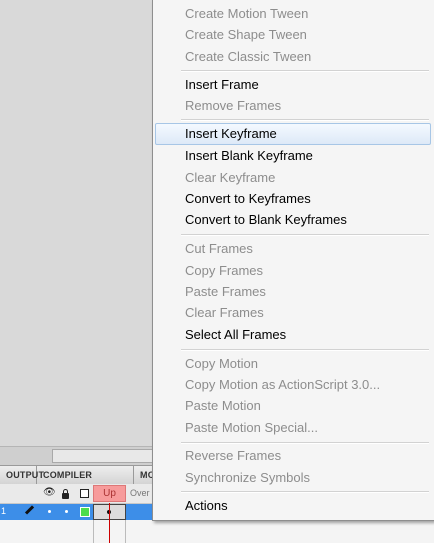 Image resolution: width=434 pixels, height=543 pixels. Describe the element at coordinates (109, 523) in the screenshot. I see `playhead` at that location.